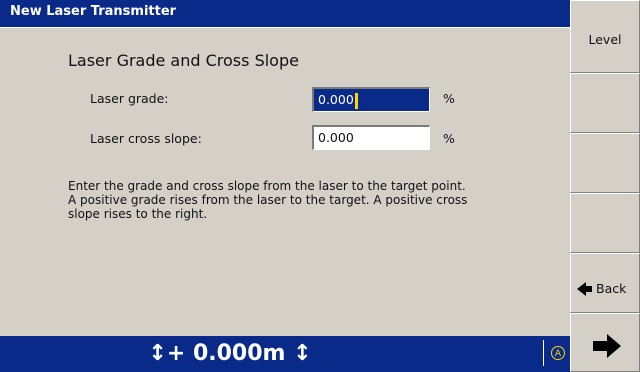 The height and width of the screenshot is (372, 640). I want to click on laser-cross-slope-input: 0.000, so click(371, 137).